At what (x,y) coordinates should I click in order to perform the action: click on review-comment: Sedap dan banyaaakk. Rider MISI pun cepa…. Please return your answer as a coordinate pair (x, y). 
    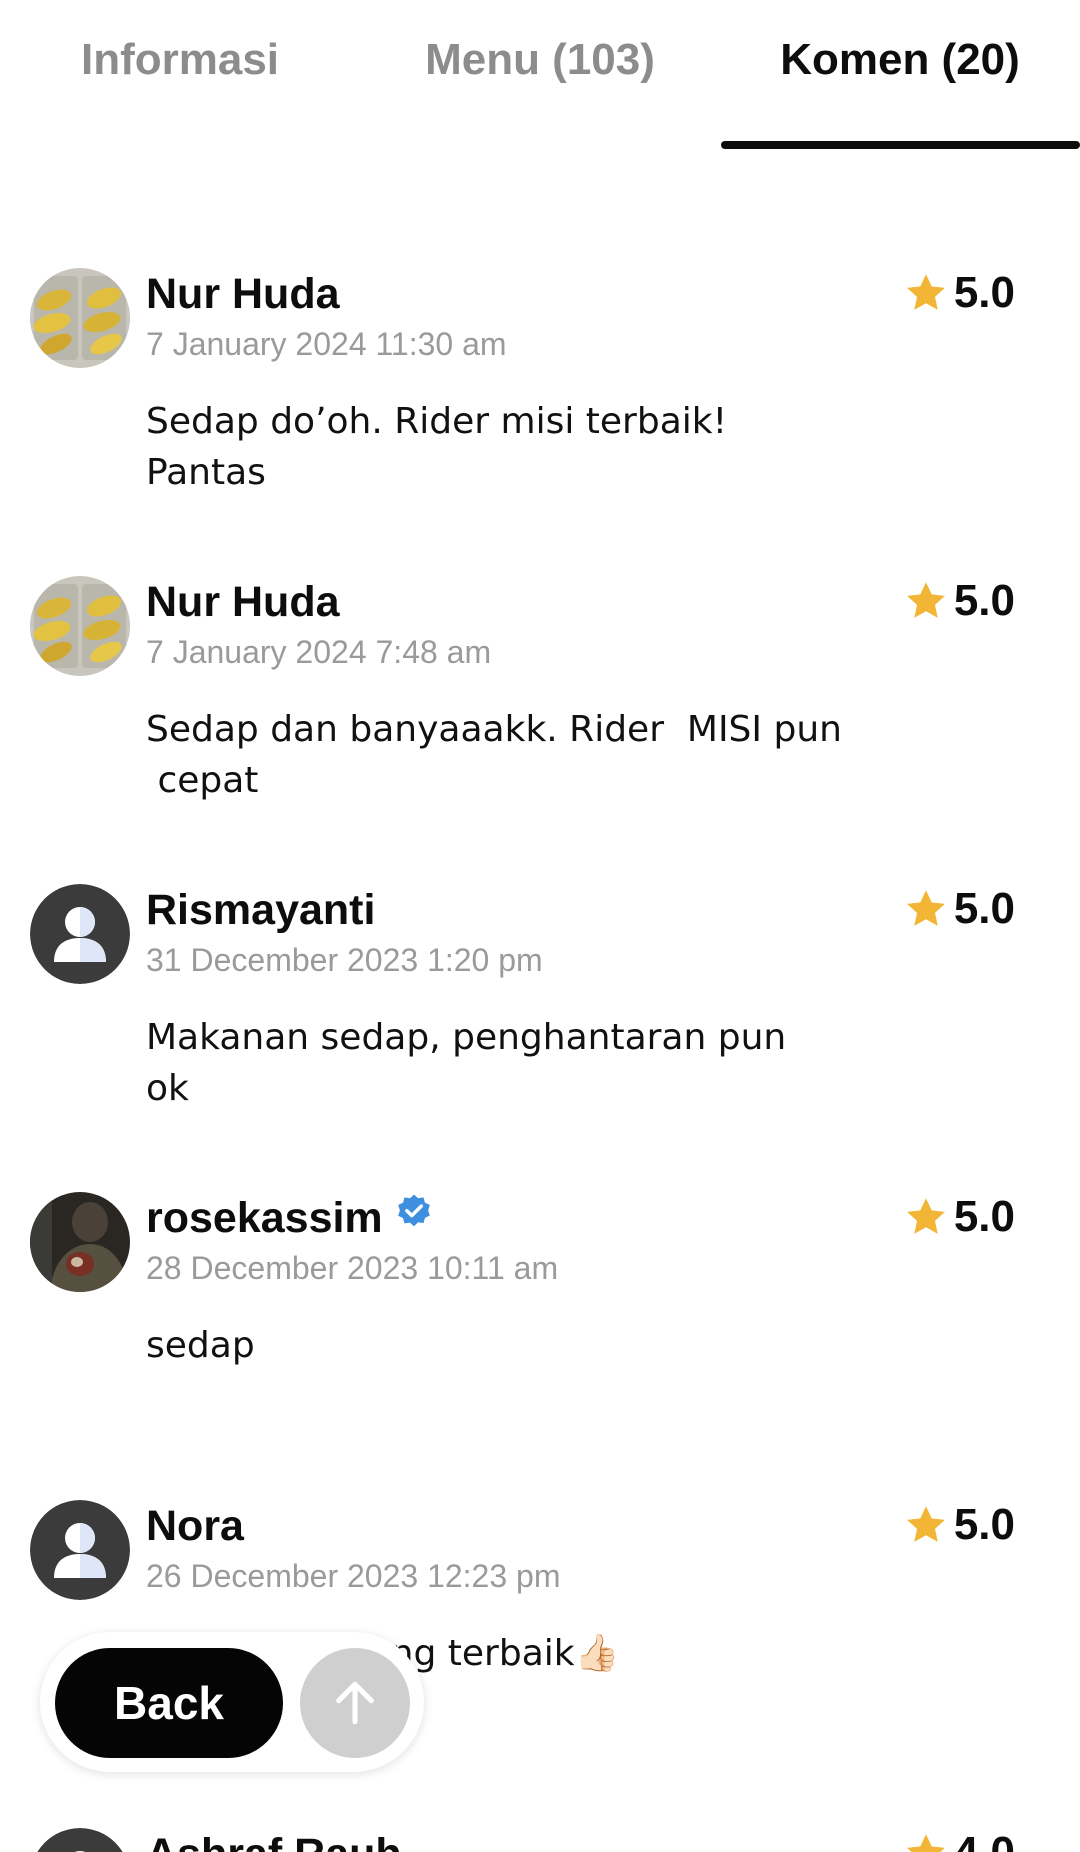
    Looking at the image, I should click on (494, 755).